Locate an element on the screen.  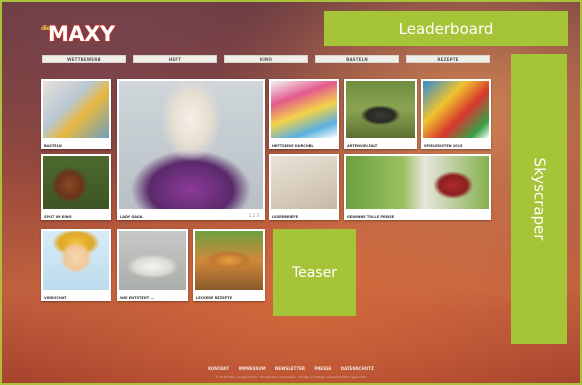
tile-caption: LECKERE REZEPTE is located at coordinates (214, 298).